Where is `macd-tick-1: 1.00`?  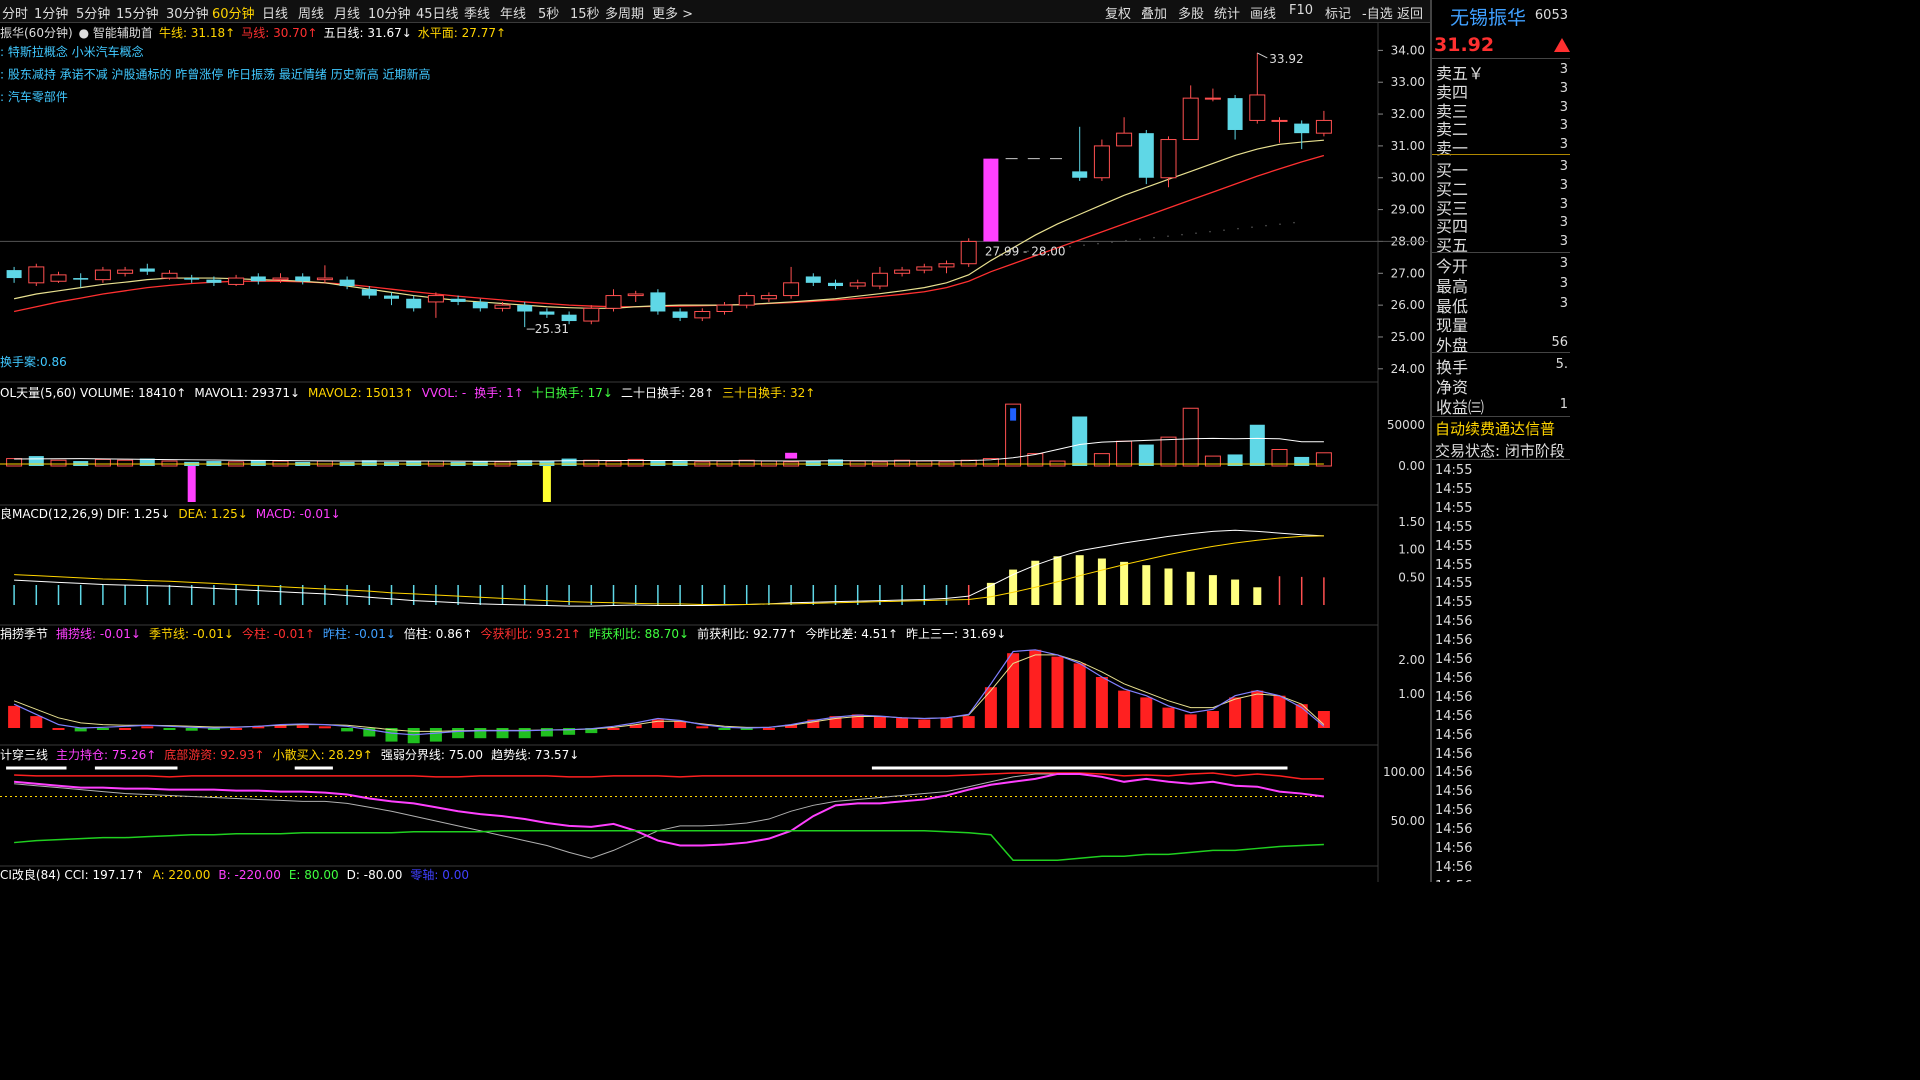 macd-tick-1: 1.00 is located at coordinates (1411, 550).